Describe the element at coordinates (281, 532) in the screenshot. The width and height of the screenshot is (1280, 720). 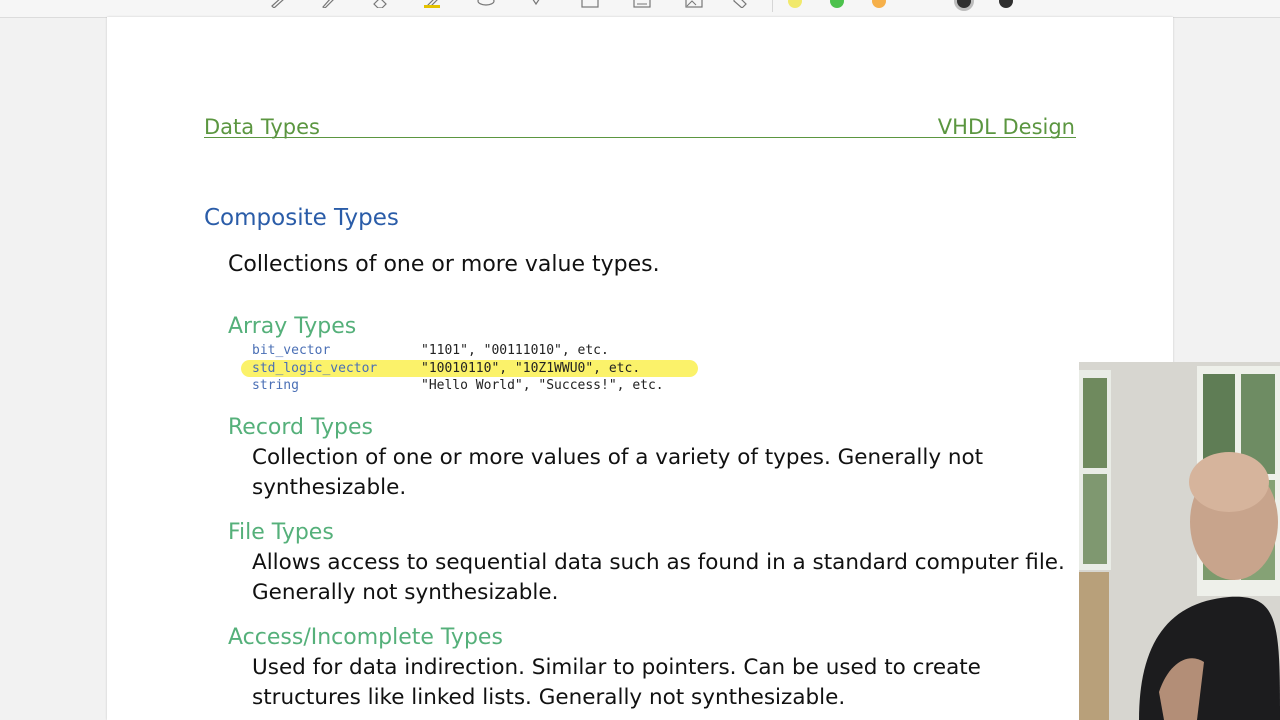
I see `file-types-heading: File Types` at that location.